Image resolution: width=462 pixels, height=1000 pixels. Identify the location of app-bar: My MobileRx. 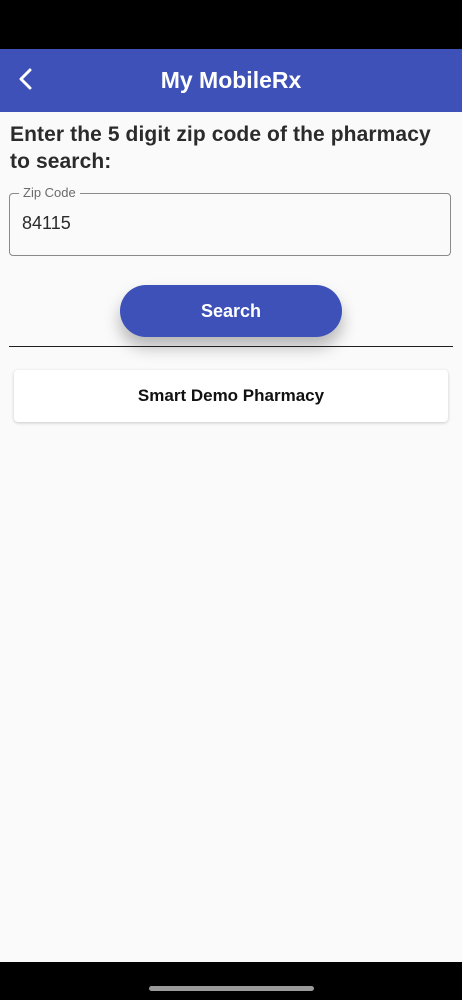
(231, 80).